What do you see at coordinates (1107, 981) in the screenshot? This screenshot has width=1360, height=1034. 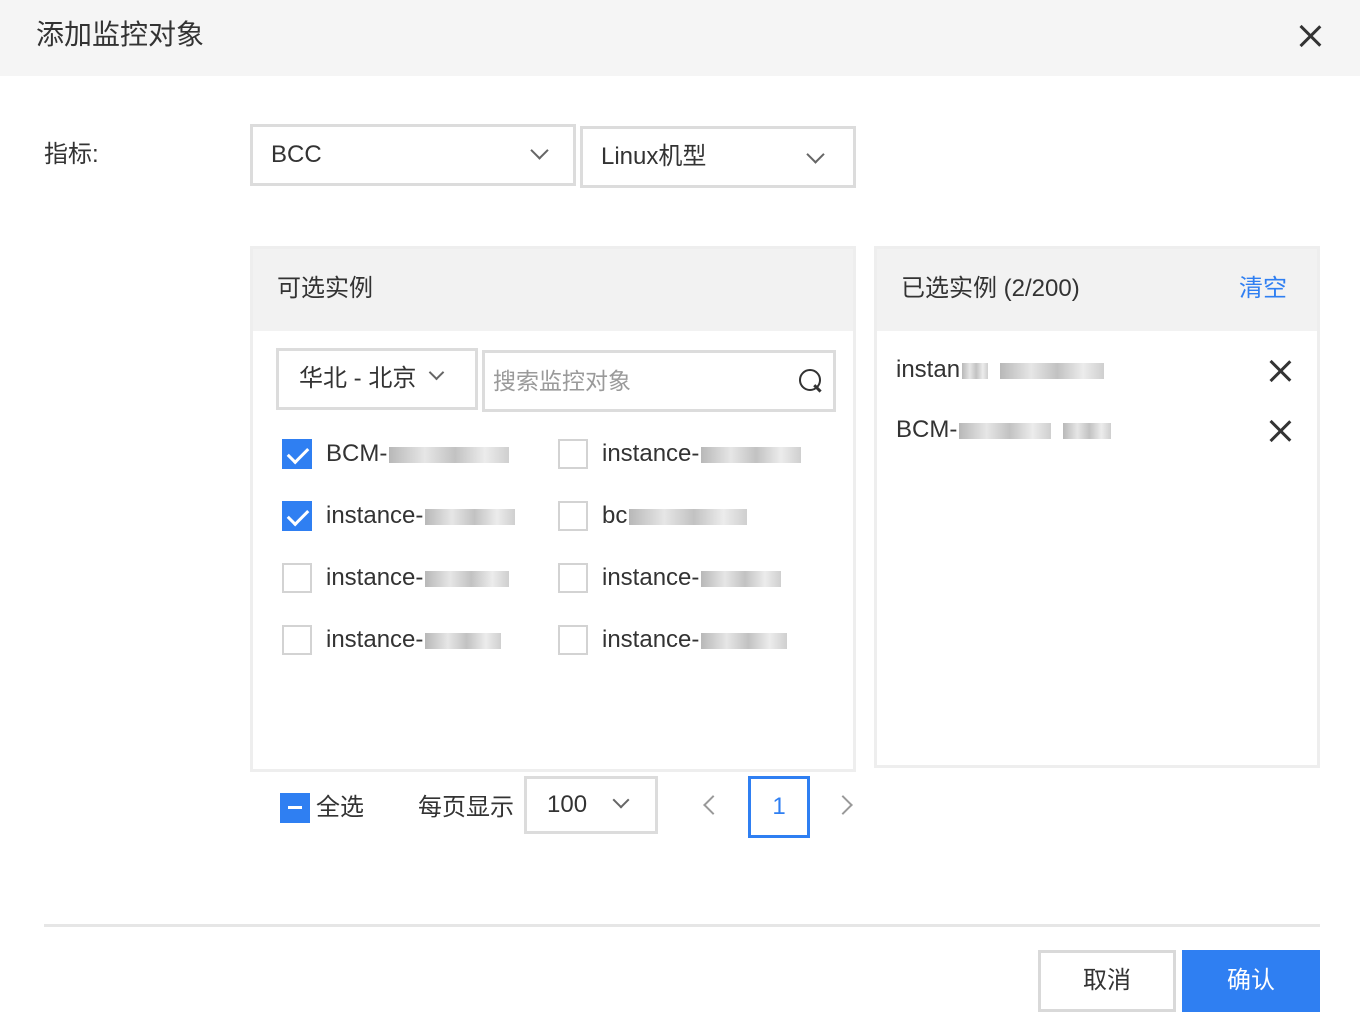 I see `cancel-button: 取消` at bounding box center [1107, 981].